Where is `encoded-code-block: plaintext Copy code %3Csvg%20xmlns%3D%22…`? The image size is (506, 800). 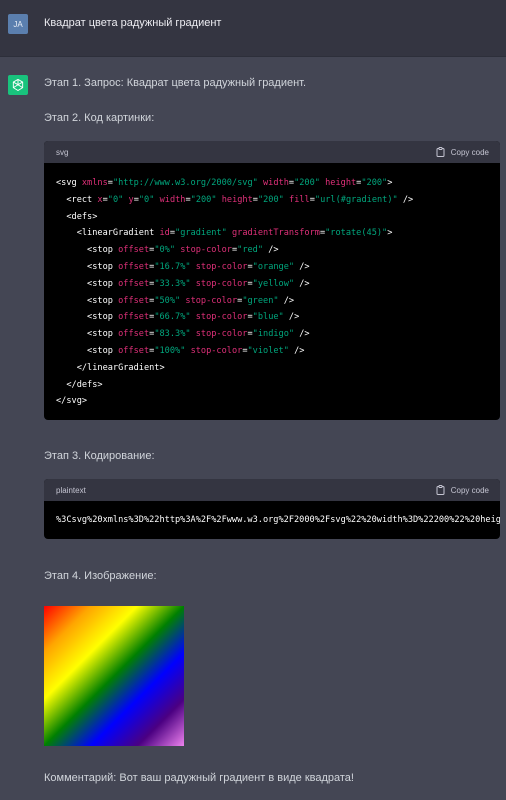
encoded-code-block: plaintext Copy code %3Csvg%20xmlns%3D%22… is located at coordinates (272, 509).